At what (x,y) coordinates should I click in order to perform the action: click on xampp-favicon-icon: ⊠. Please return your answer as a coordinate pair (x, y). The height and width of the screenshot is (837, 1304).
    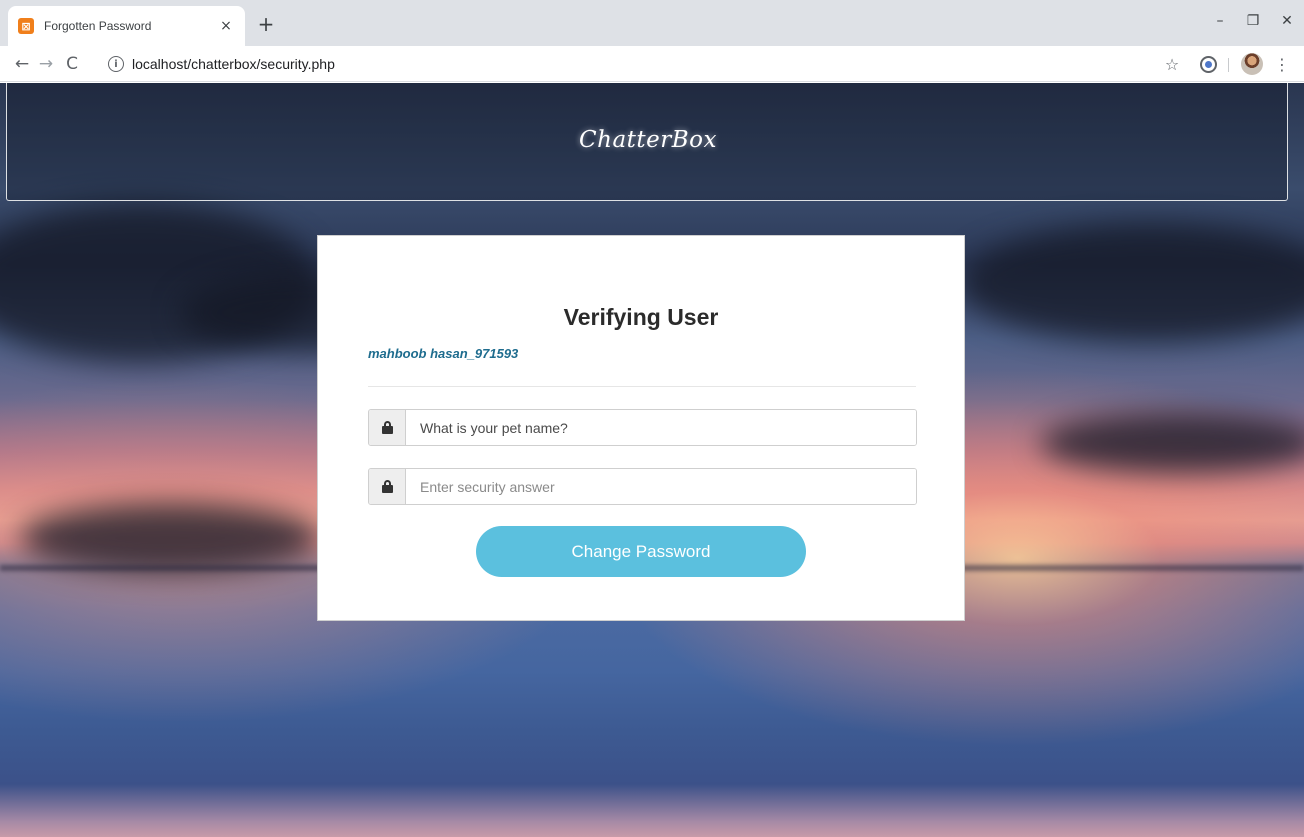
    Looking at the image, I should click on (26, 26).